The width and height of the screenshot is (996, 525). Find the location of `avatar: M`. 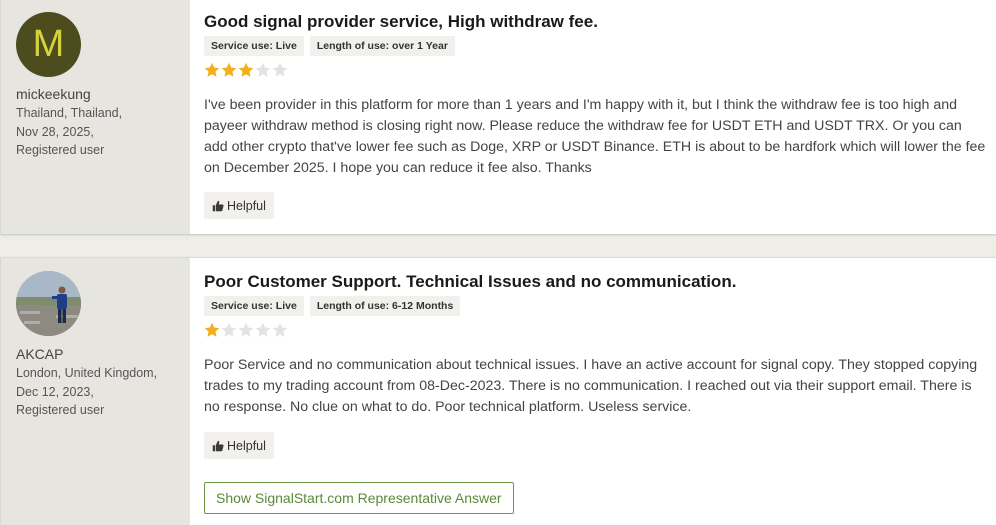

avatar: M is located at coordinates (48, 44).